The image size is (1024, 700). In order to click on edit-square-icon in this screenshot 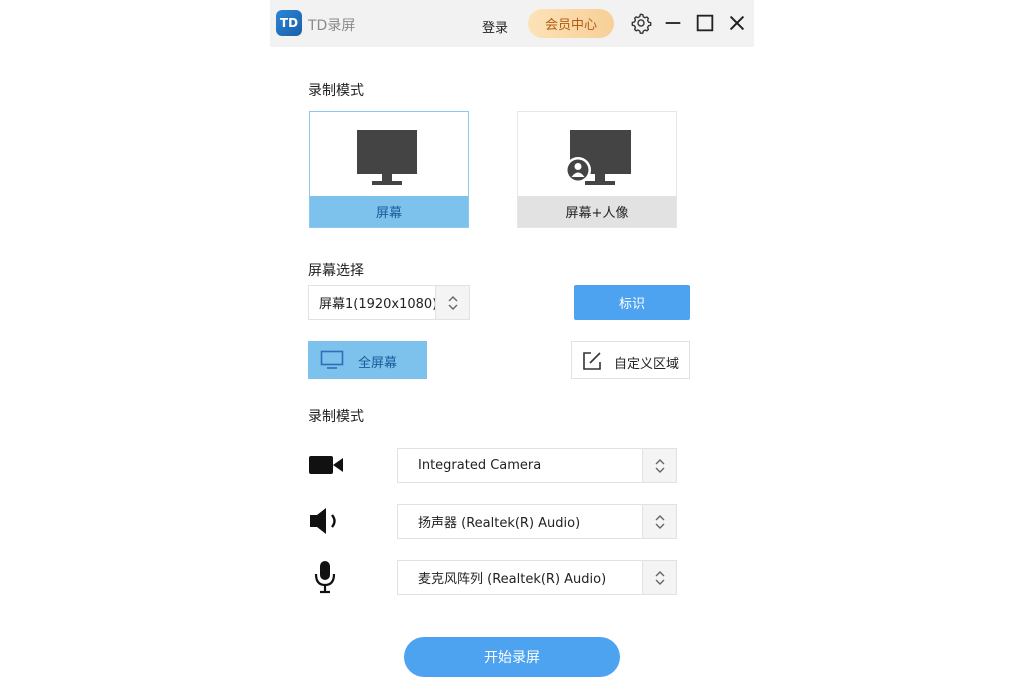, I will do `click(592, 361)`.